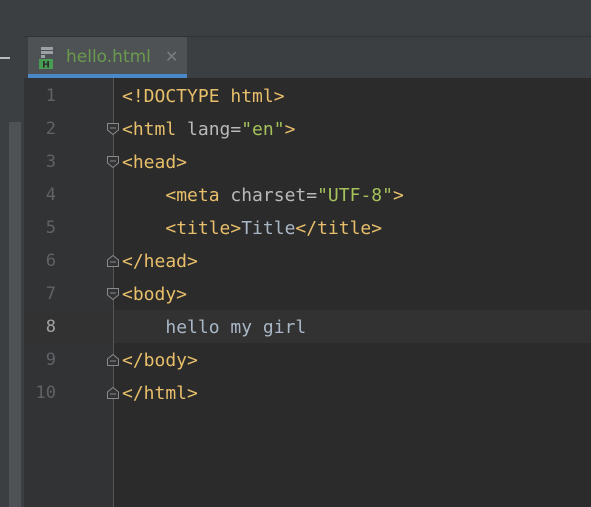 The height and width of the screenshot is (507, 591). I want to click on close-icon: ✕, so click(171, 56).